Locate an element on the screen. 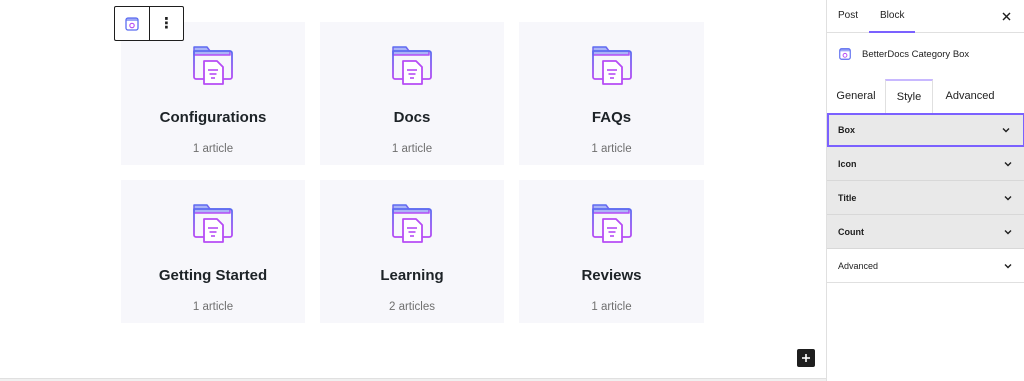 This screenshot has width=1024, height=381. tab-general: General is located at coordinates (856, 96).